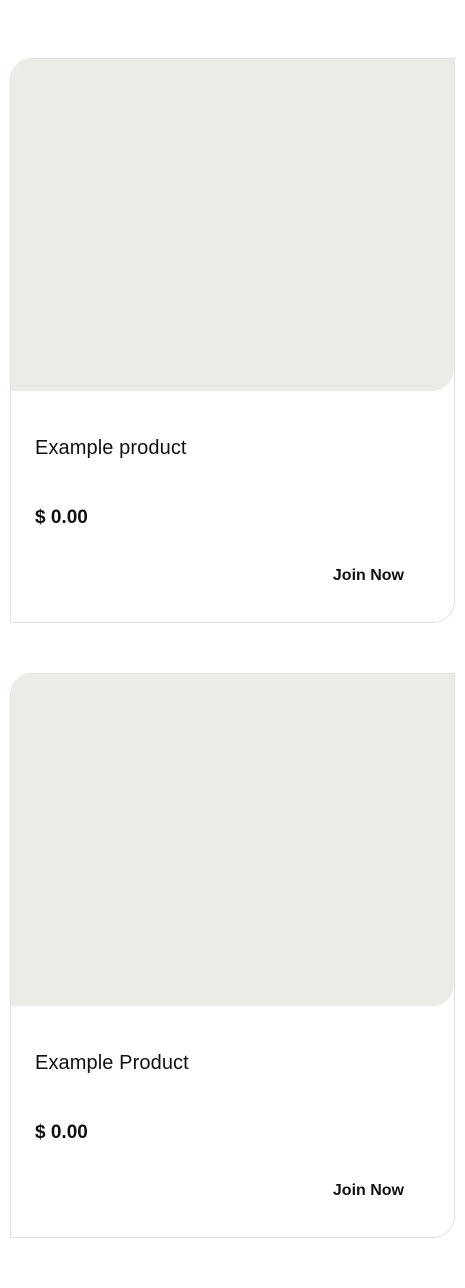  What do you see at coordinates (368, 576) in the screenshot?
I see `join-now-button: Join Now` at bounding box center [368, 576].